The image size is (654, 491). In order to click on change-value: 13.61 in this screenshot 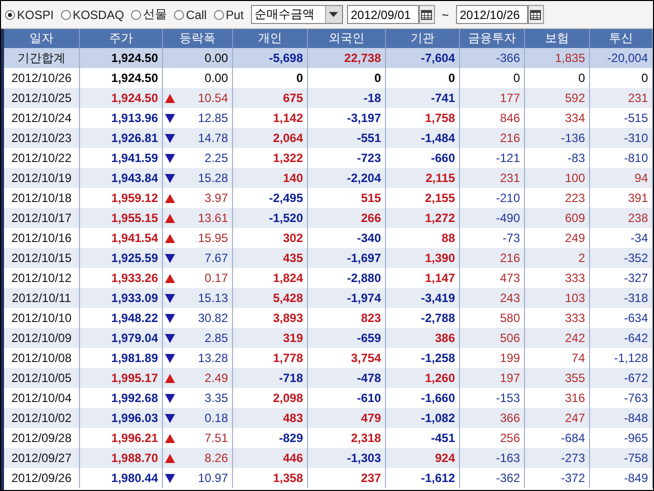, I will do `click(213, 218)`.